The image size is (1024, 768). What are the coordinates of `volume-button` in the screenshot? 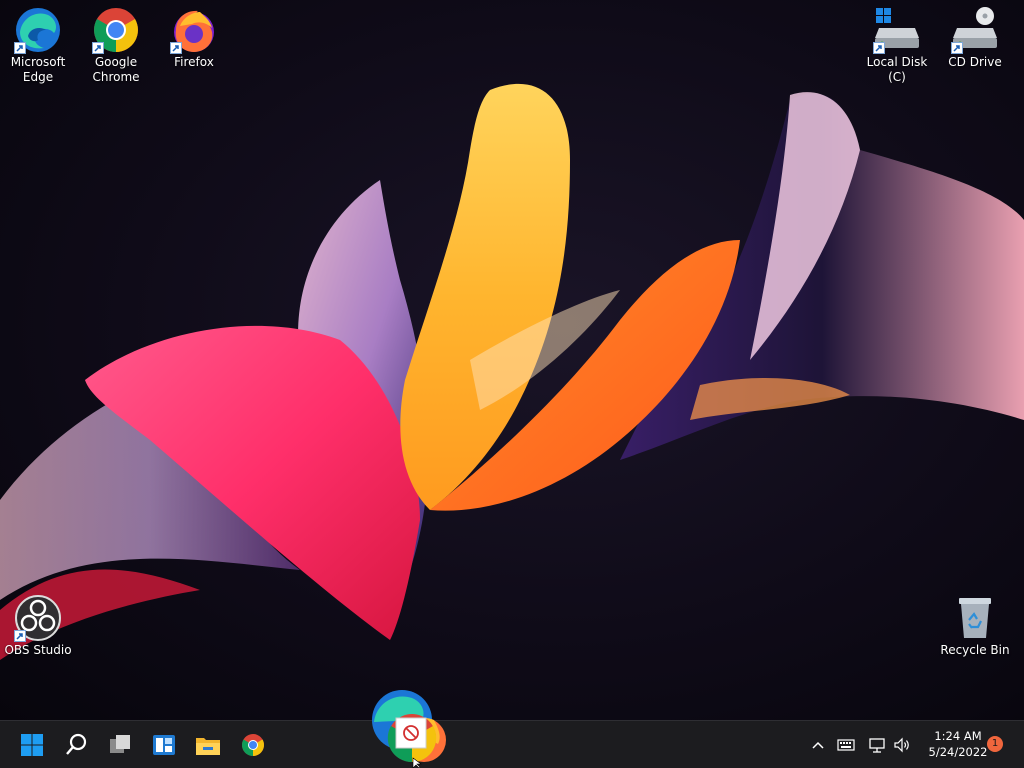 It's located at (902, 745).